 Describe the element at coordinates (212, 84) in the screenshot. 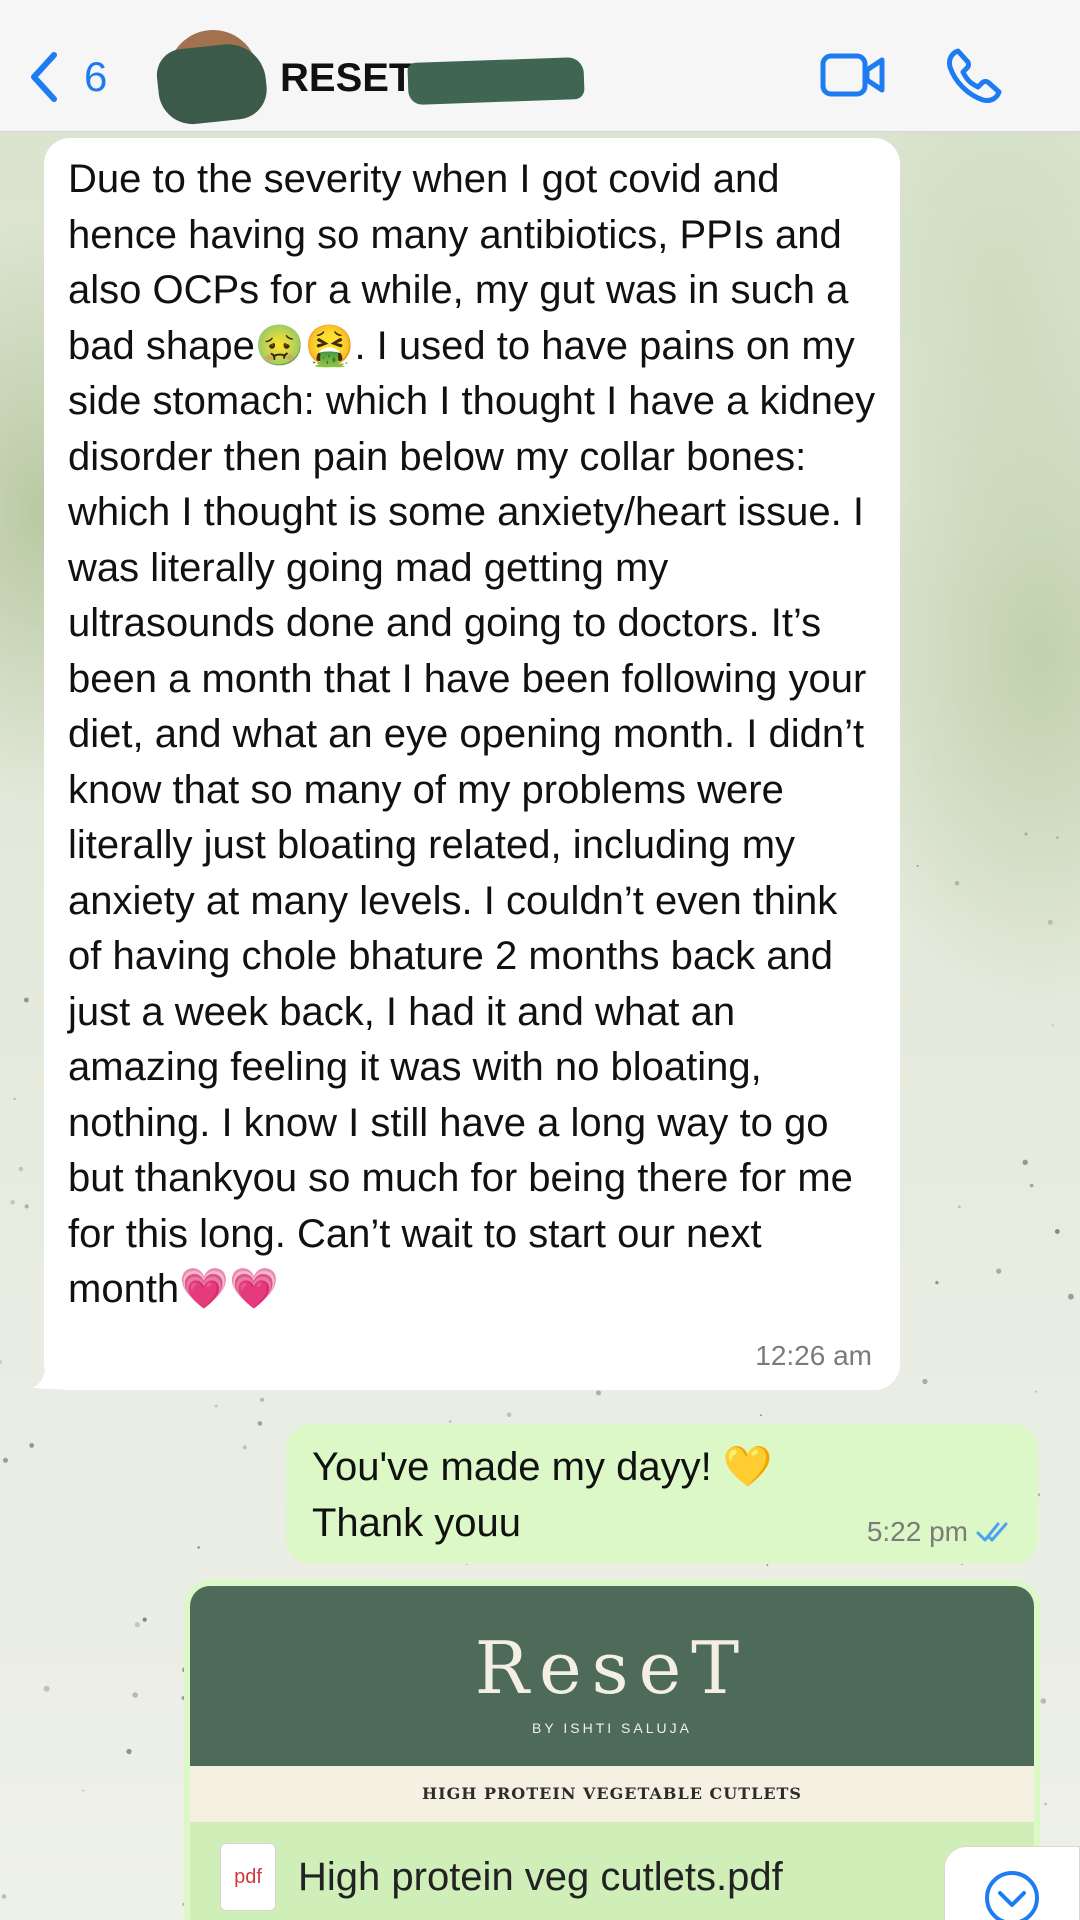

I see `avatar-redaction` at that location.